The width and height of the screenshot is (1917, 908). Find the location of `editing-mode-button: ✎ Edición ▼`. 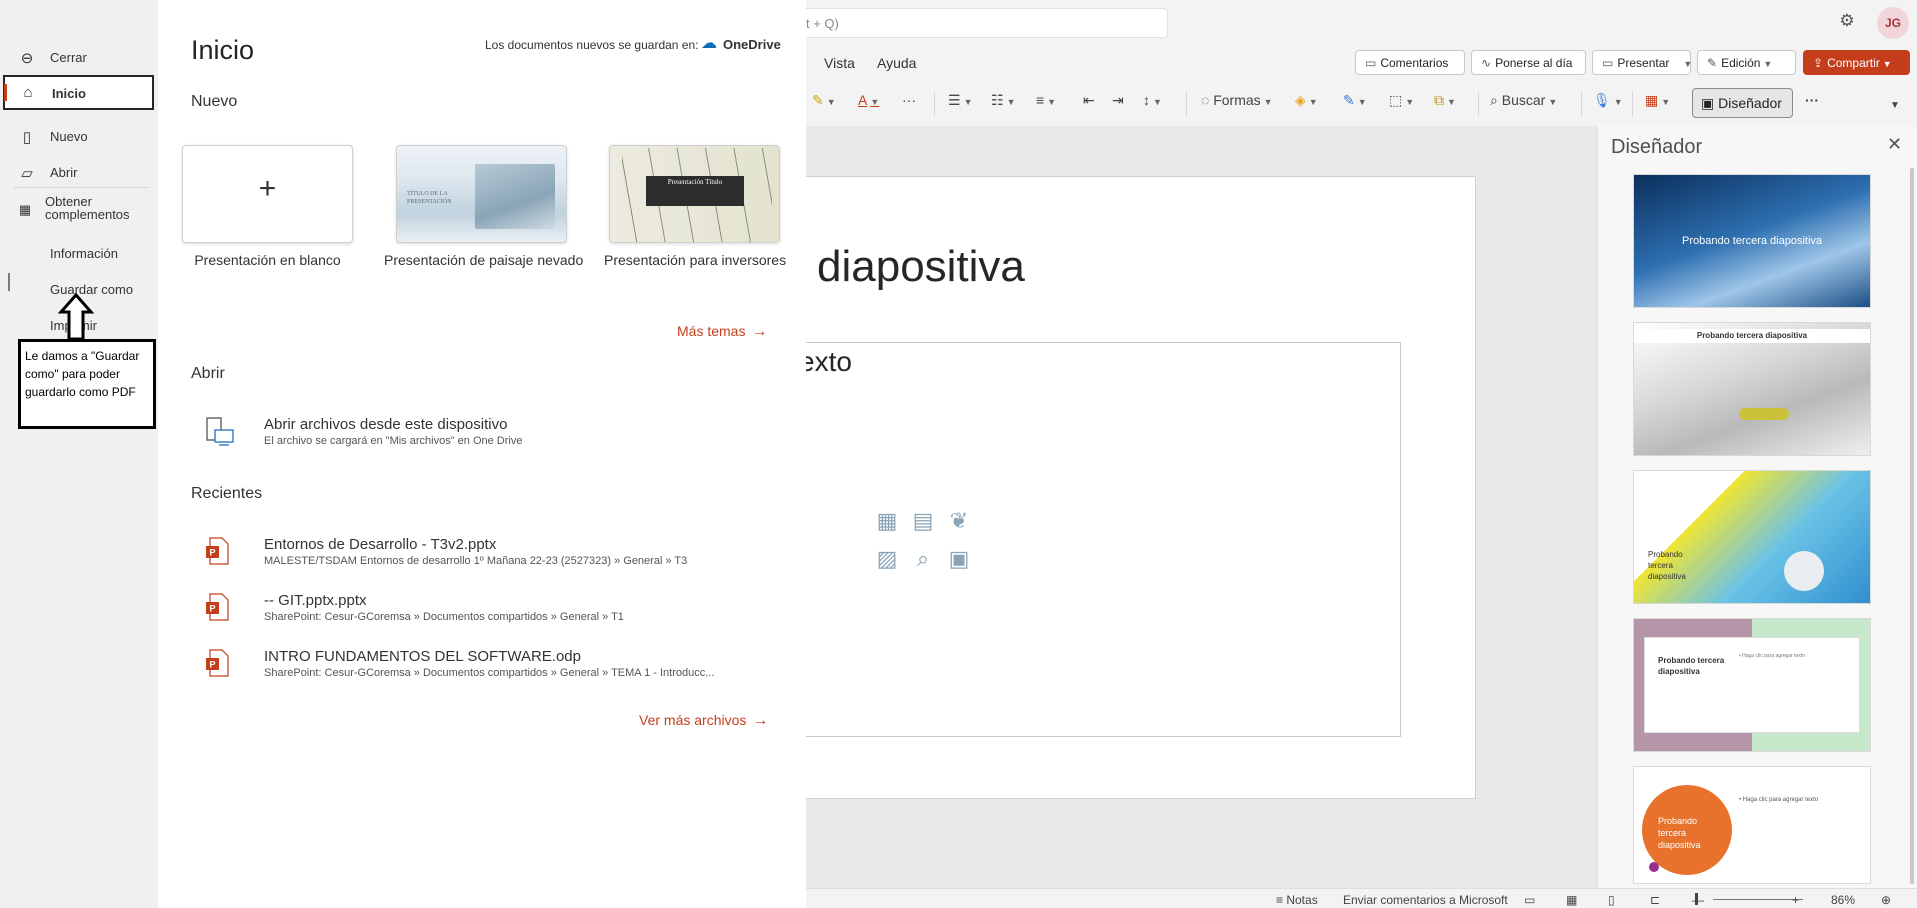

editing-mode-button: ✎ Edición ▼ is located at coordinates (1746, 62).